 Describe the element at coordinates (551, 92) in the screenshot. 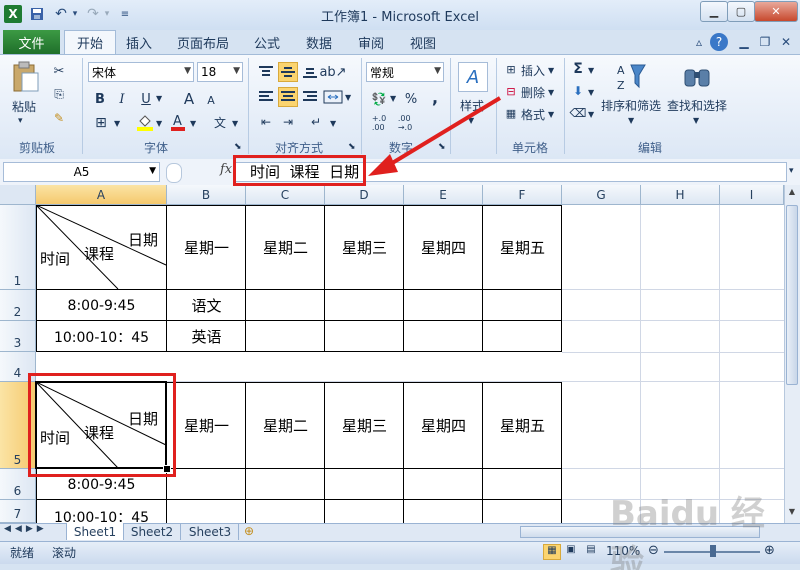

I see `delete-cells-dropdown-icon: ▼` at that location.